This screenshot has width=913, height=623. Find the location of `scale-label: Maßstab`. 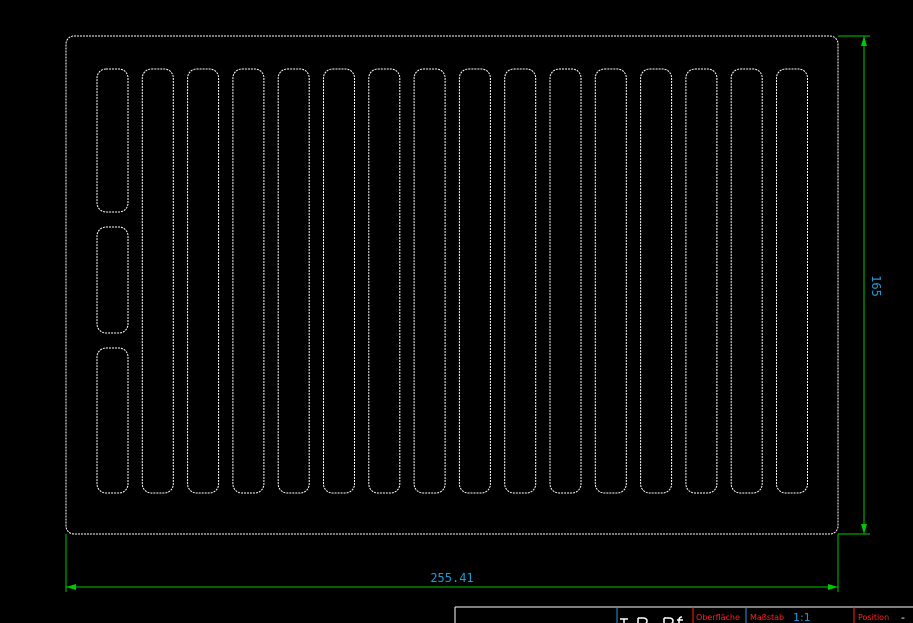

scale-label: Maßstab is located at coordinates (767, 617).